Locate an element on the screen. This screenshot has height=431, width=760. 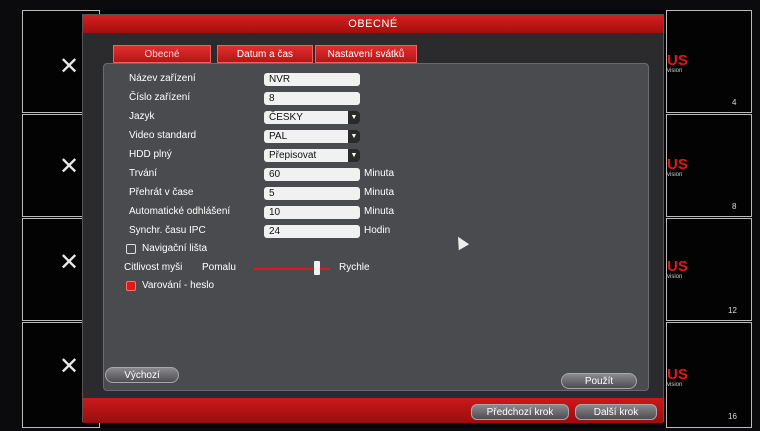
apply-button: Použít is located at coordinates (599, 381).